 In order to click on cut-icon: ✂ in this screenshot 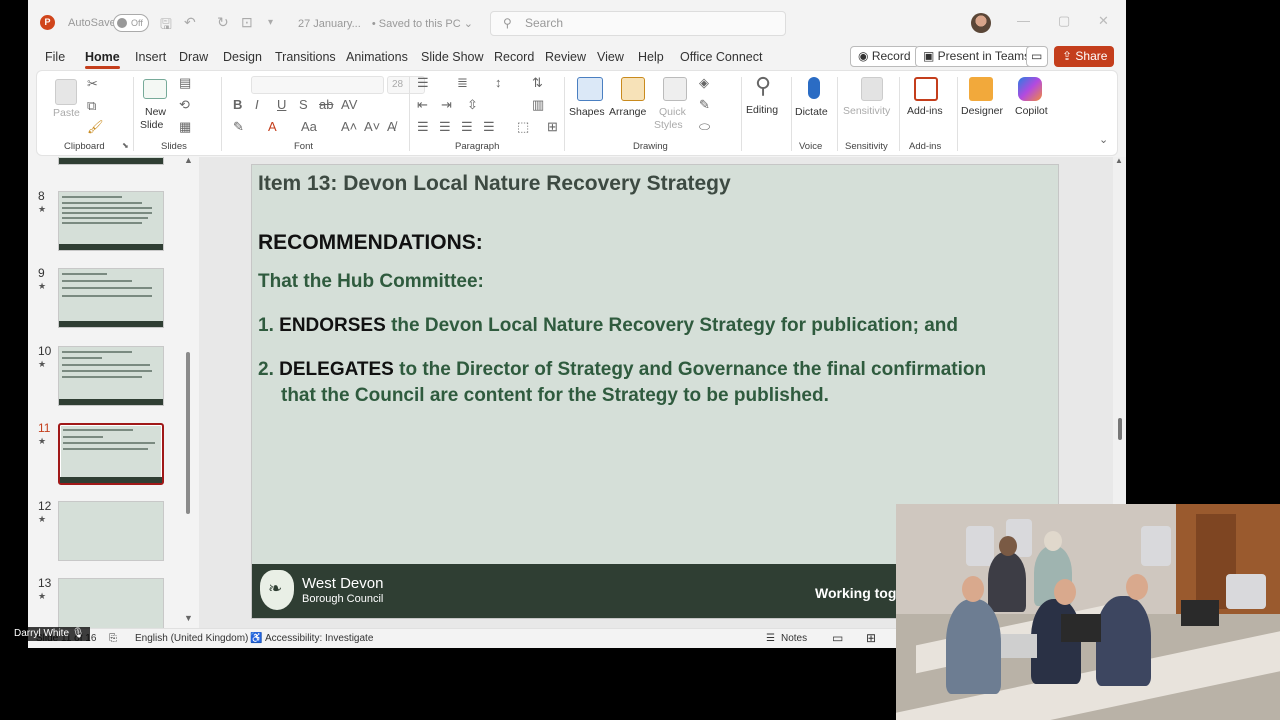, I will do `click(92, 84)`.